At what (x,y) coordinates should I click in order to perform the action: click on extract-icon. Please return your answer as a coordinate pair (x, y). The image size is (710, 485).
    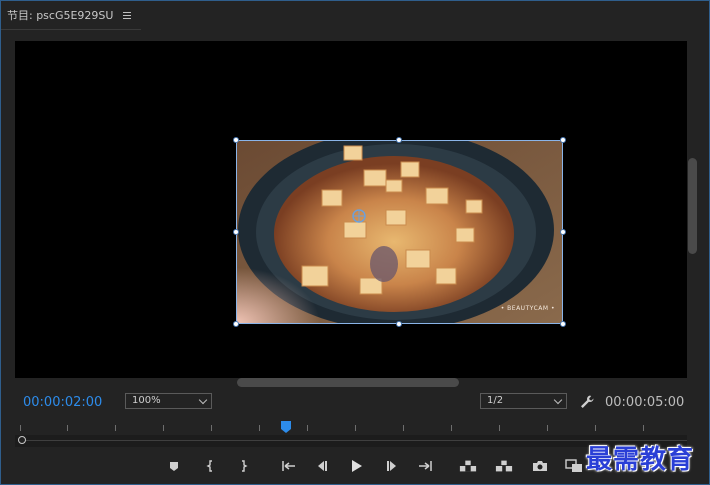
    Looking at the image, I should click on (504, 466).